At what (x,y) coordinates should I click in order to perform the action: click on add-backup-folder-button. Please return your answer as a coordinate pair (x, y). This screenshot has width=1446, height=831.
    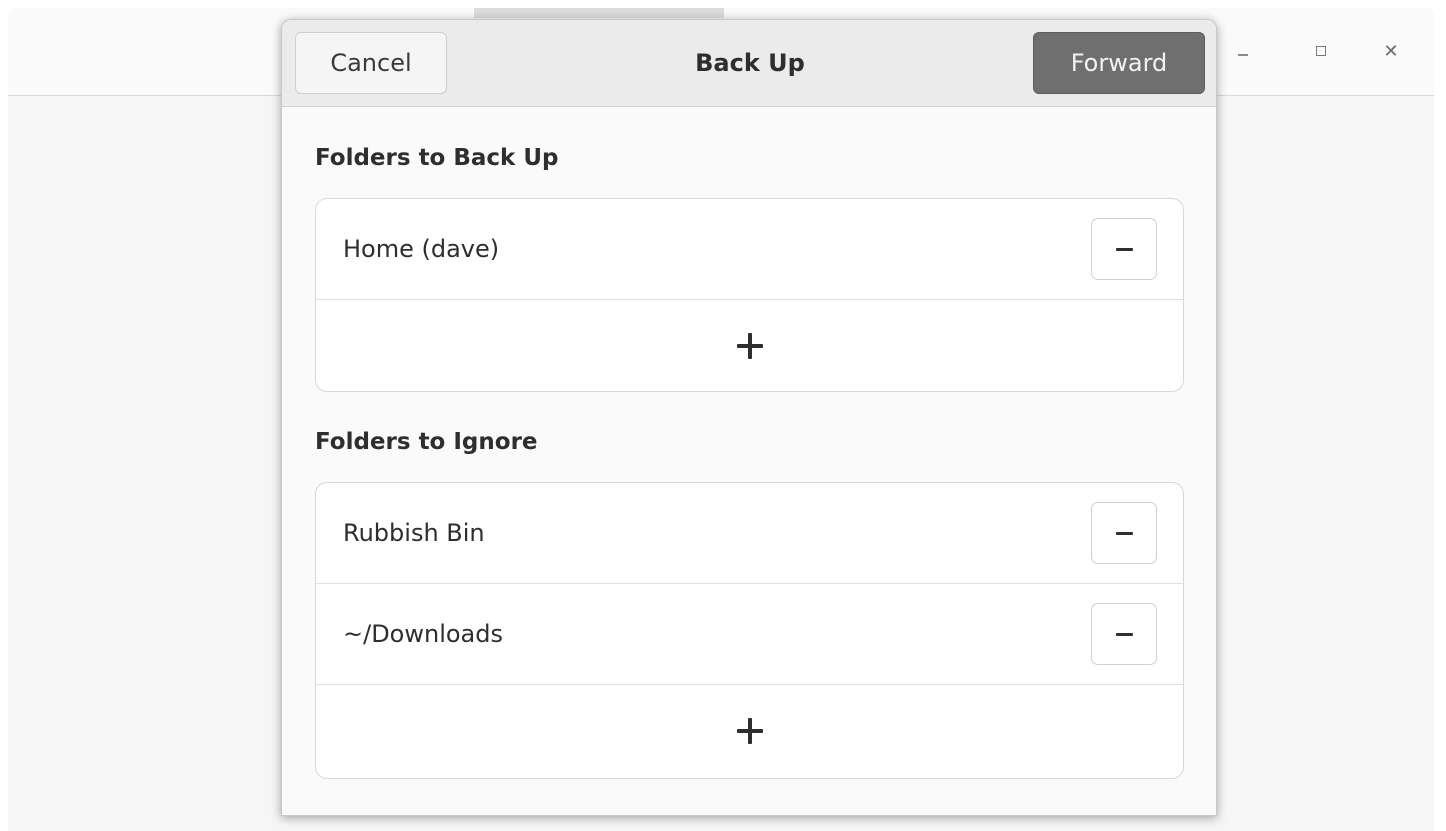
    Looking at the image, I should click on (749, 345).